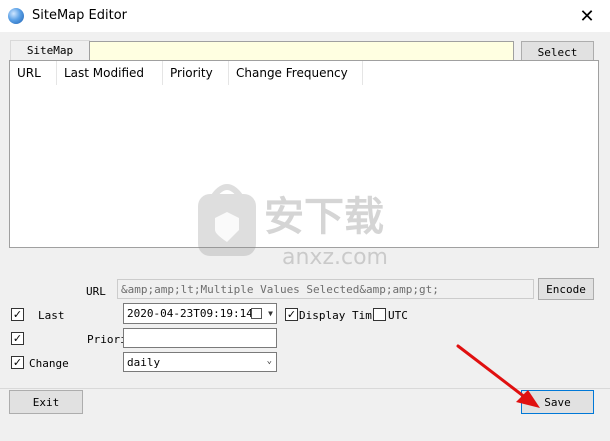 The image size is (610, 441). I want to click on display-time-checkbox: ✓, so click(291, 314).